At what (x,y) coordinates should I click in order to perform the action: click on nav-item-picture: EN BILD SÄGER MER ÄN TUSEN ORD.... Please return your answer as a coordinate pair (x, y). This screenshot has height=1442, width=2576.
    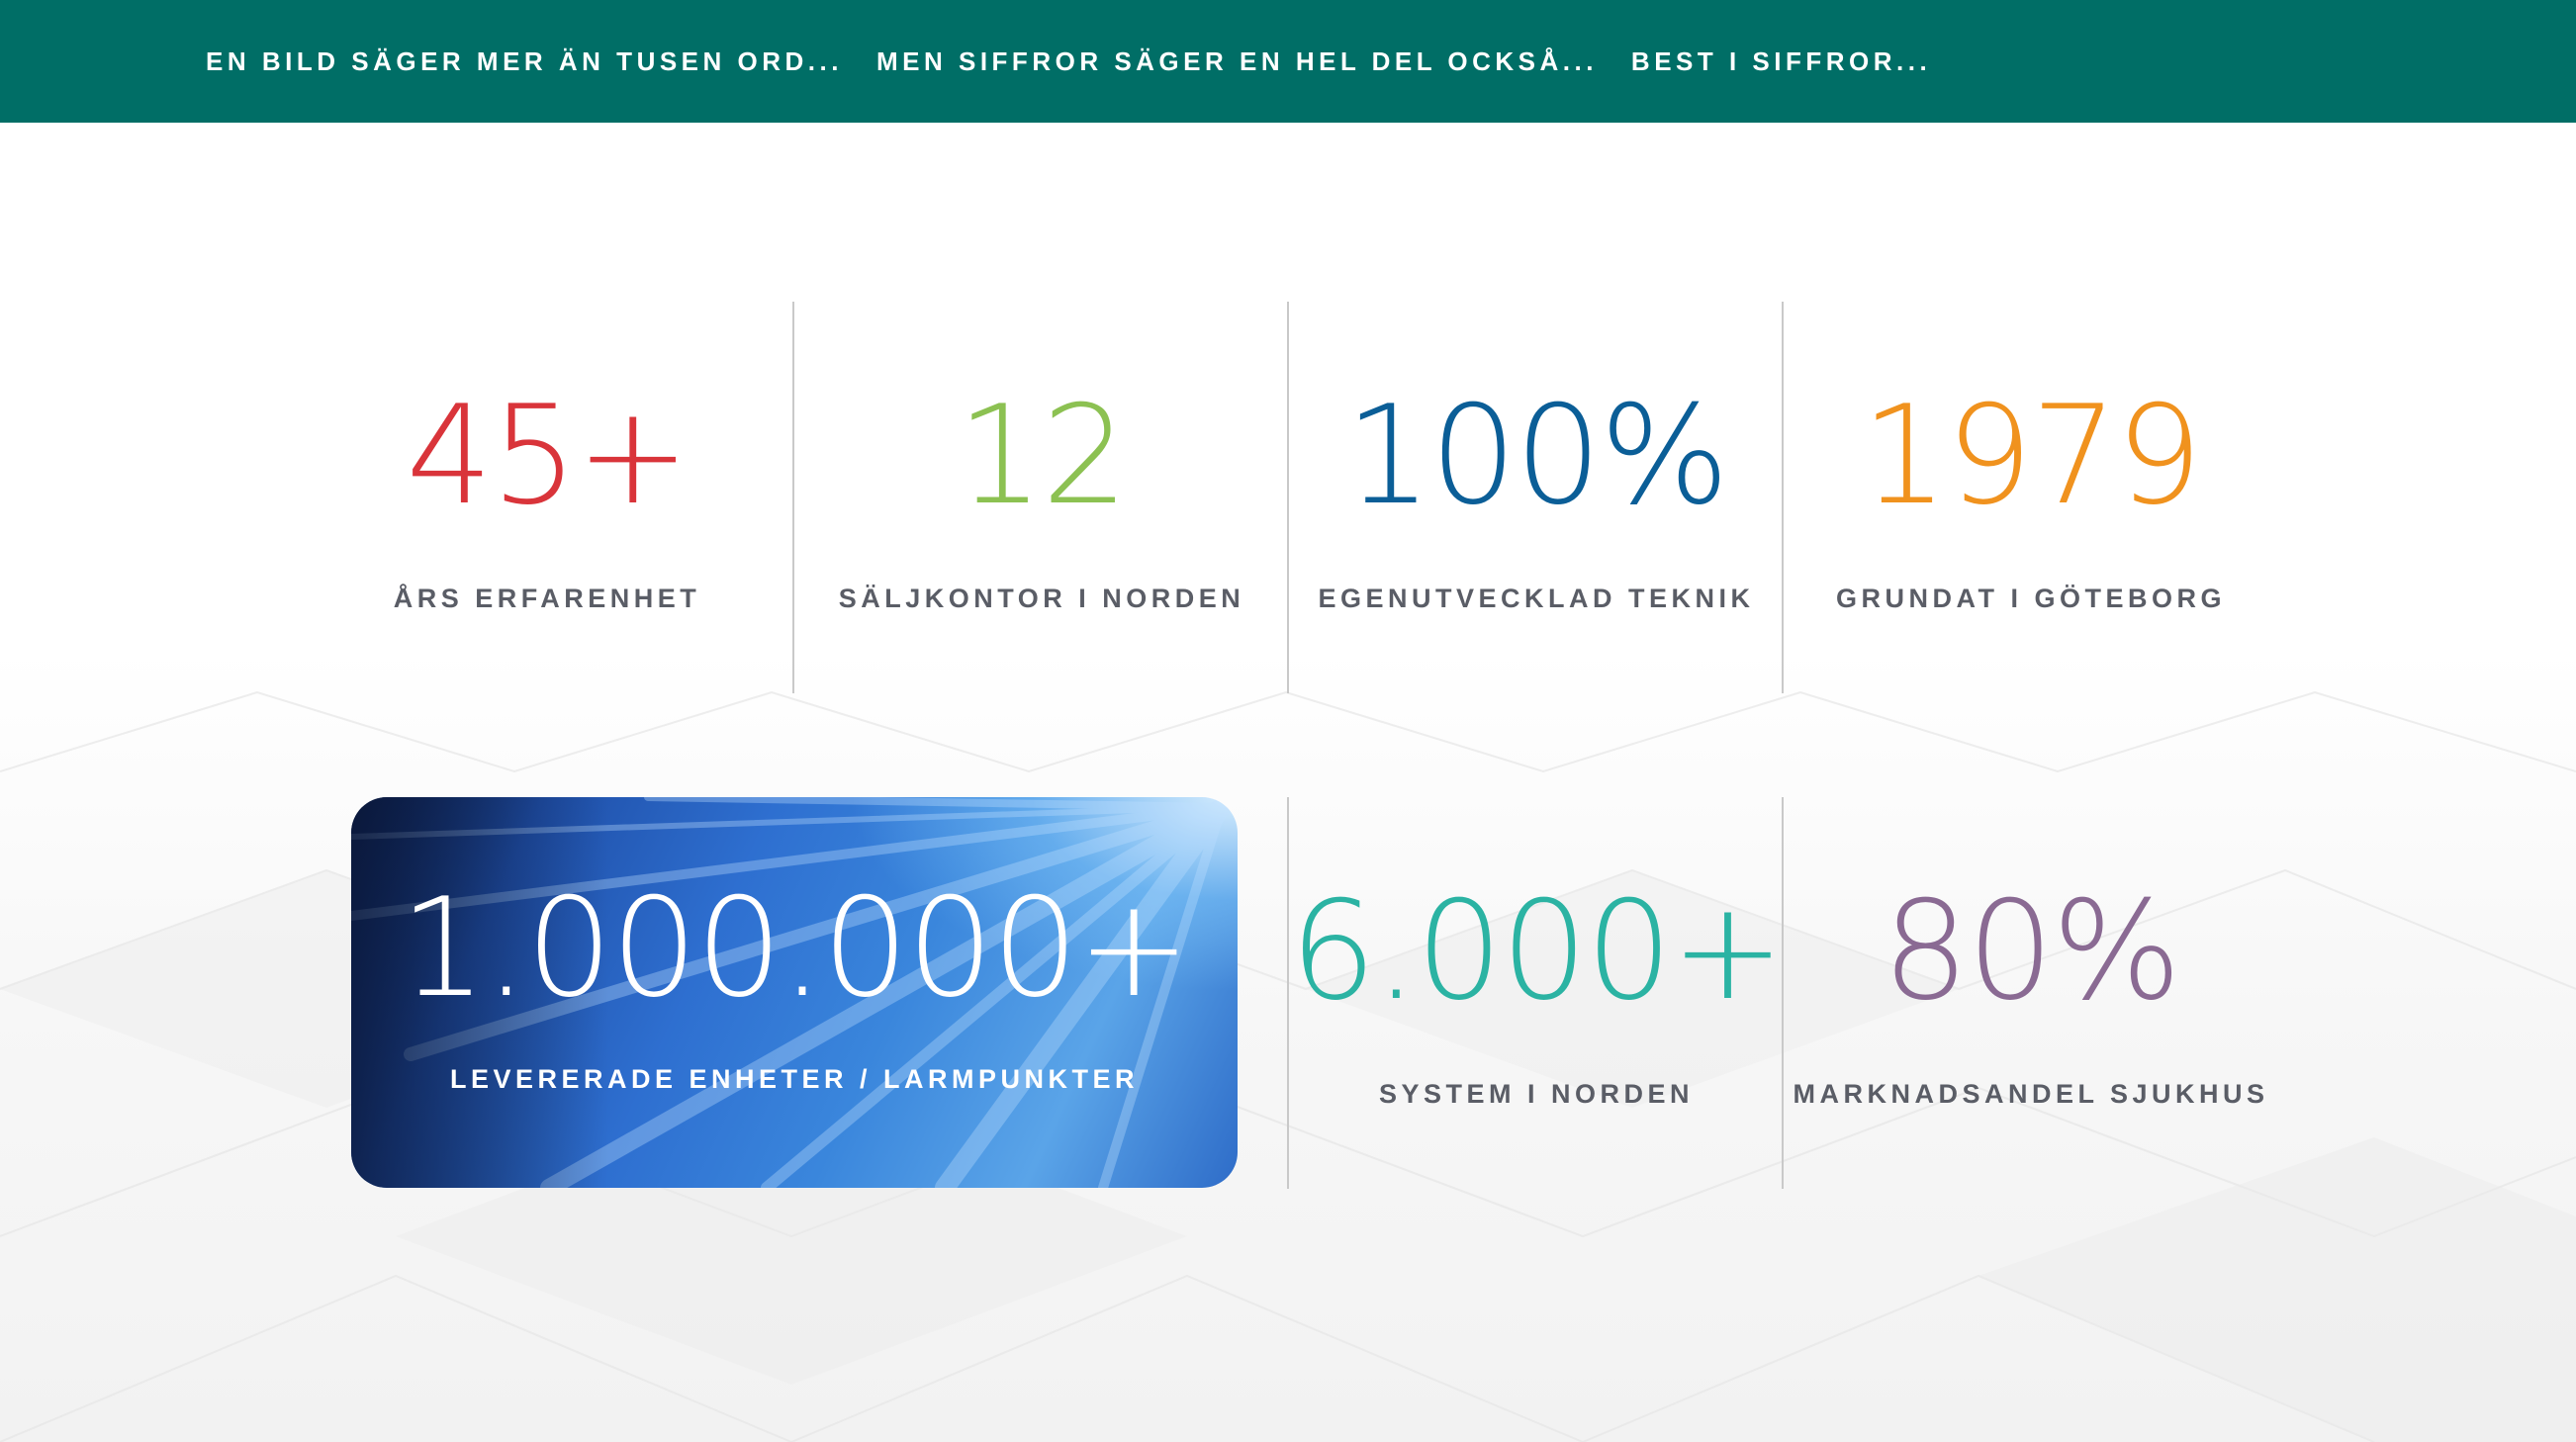
    Looking at the image, I should click on (524, 61).